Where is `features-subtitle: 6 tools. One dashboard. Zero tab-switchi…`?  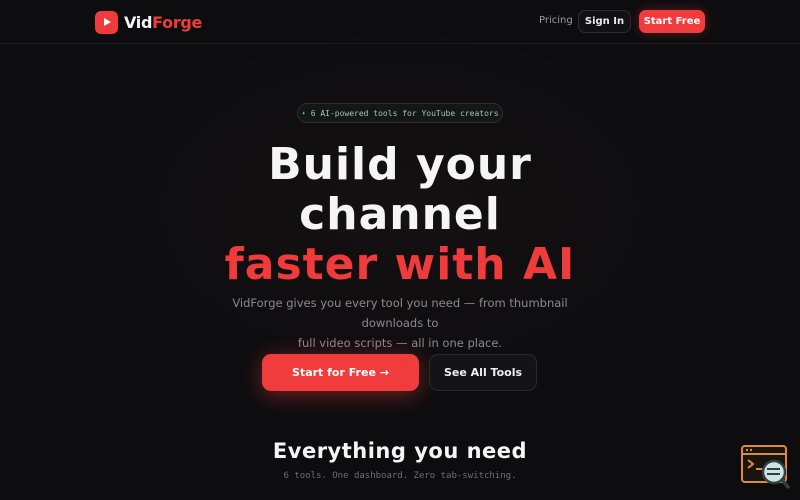
features-subtitle: 6 tools. One dashboard. Zero tab-switchi… is located at coordinates (400, 476).